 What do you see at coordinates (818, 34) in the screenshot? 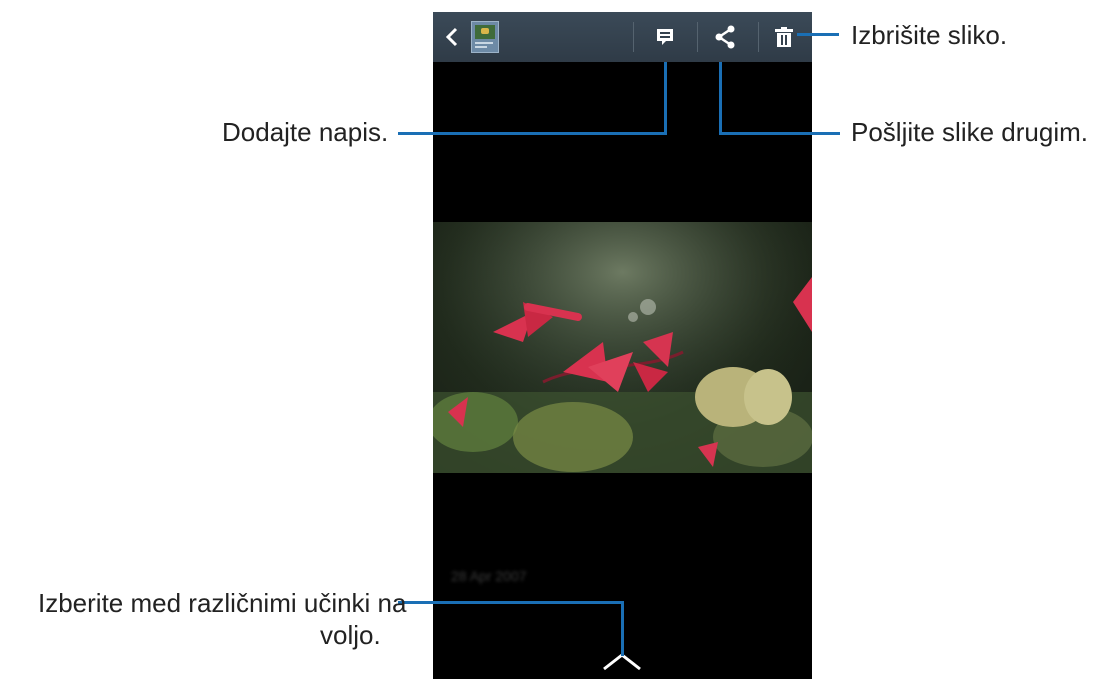
I see `callout-line-delete` at bounding box center [818, 34].